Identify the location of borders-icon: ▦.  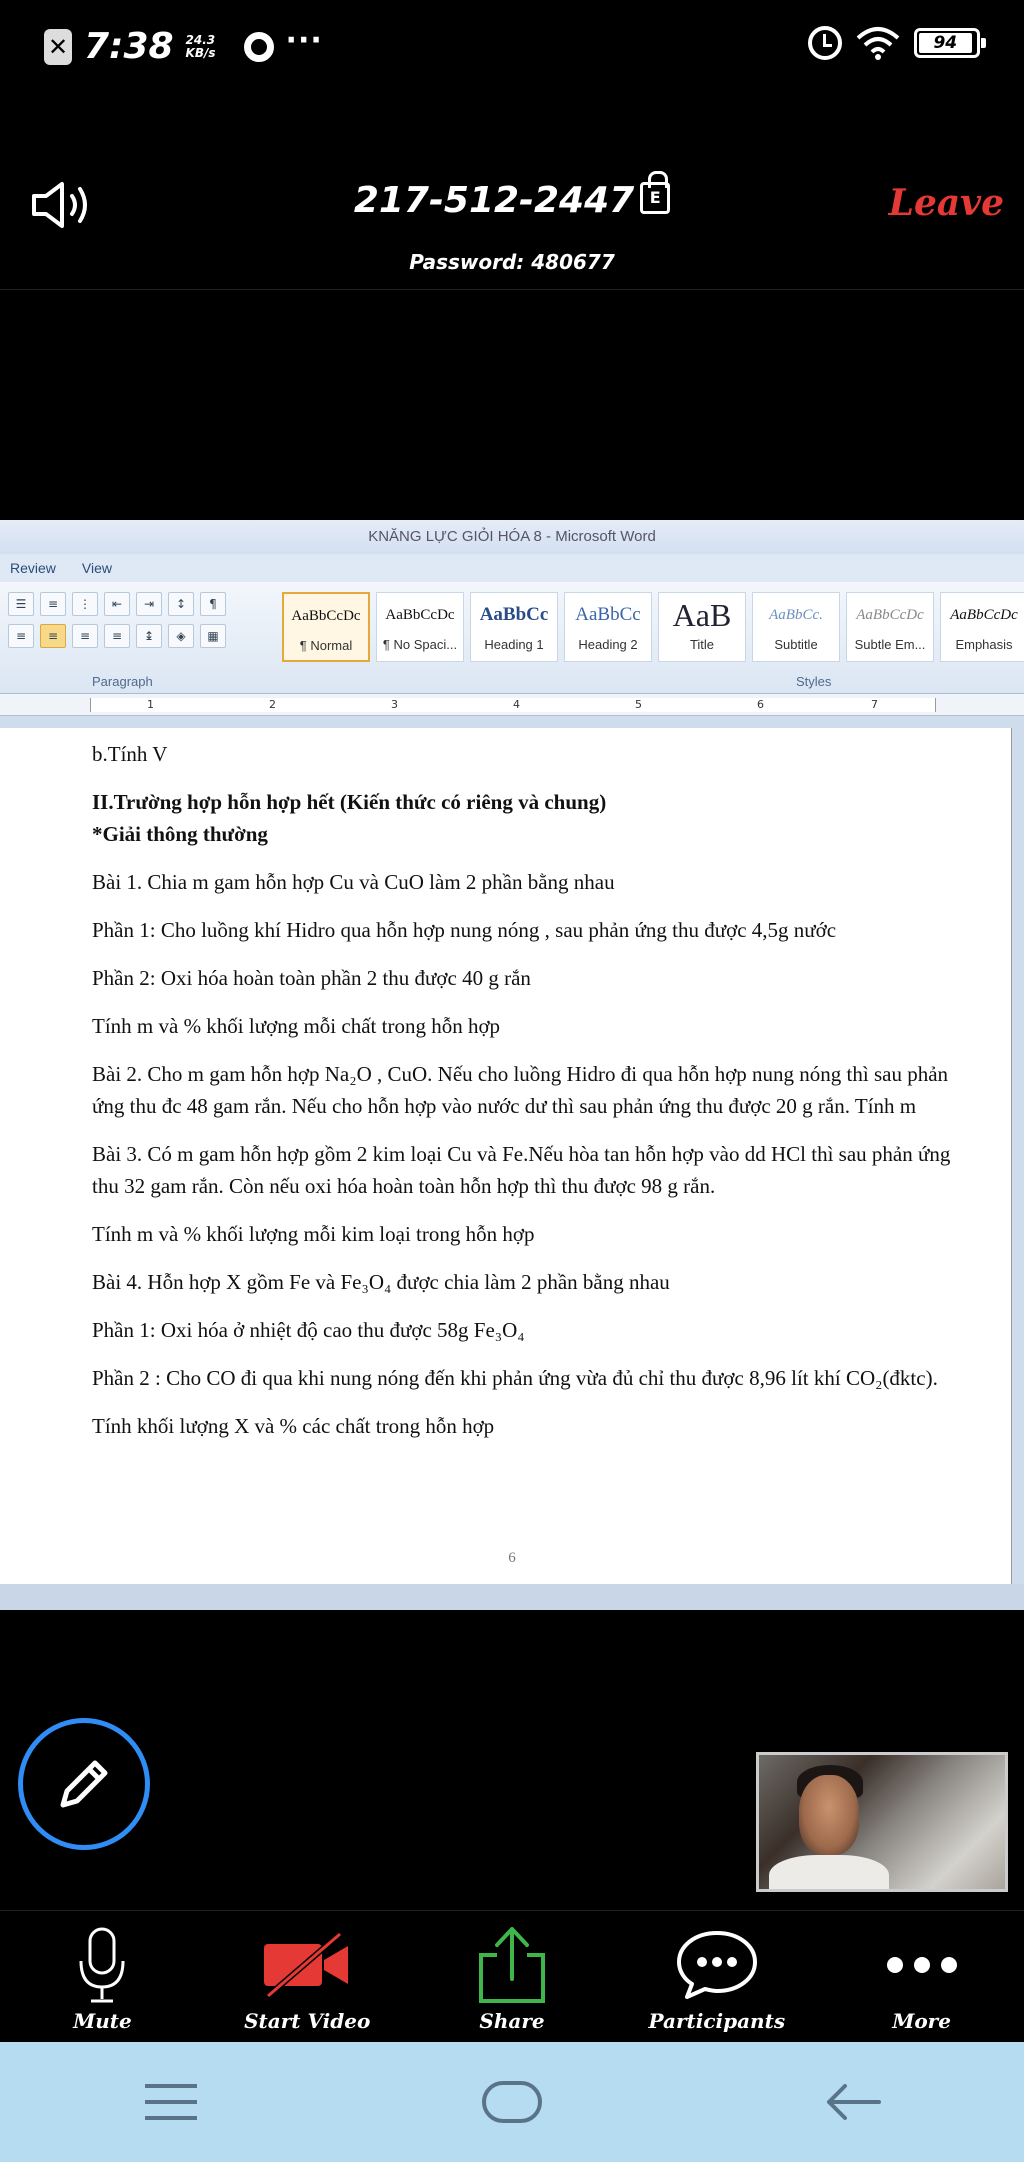
(213, 636).